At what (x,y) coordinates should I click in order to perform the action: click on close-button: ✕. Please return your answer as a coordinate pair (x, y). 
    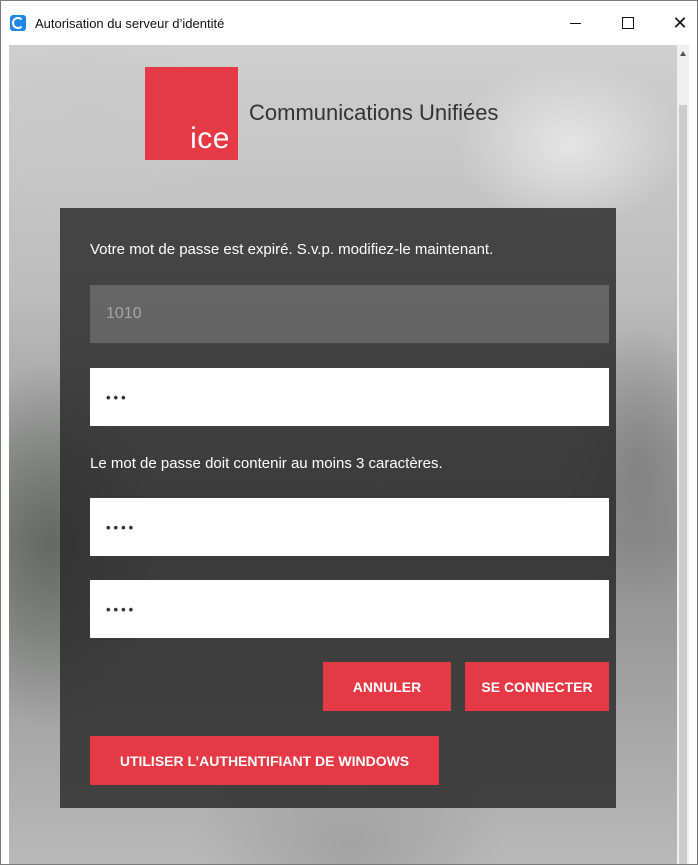
    Looking at the image, I should click on (676, 23).